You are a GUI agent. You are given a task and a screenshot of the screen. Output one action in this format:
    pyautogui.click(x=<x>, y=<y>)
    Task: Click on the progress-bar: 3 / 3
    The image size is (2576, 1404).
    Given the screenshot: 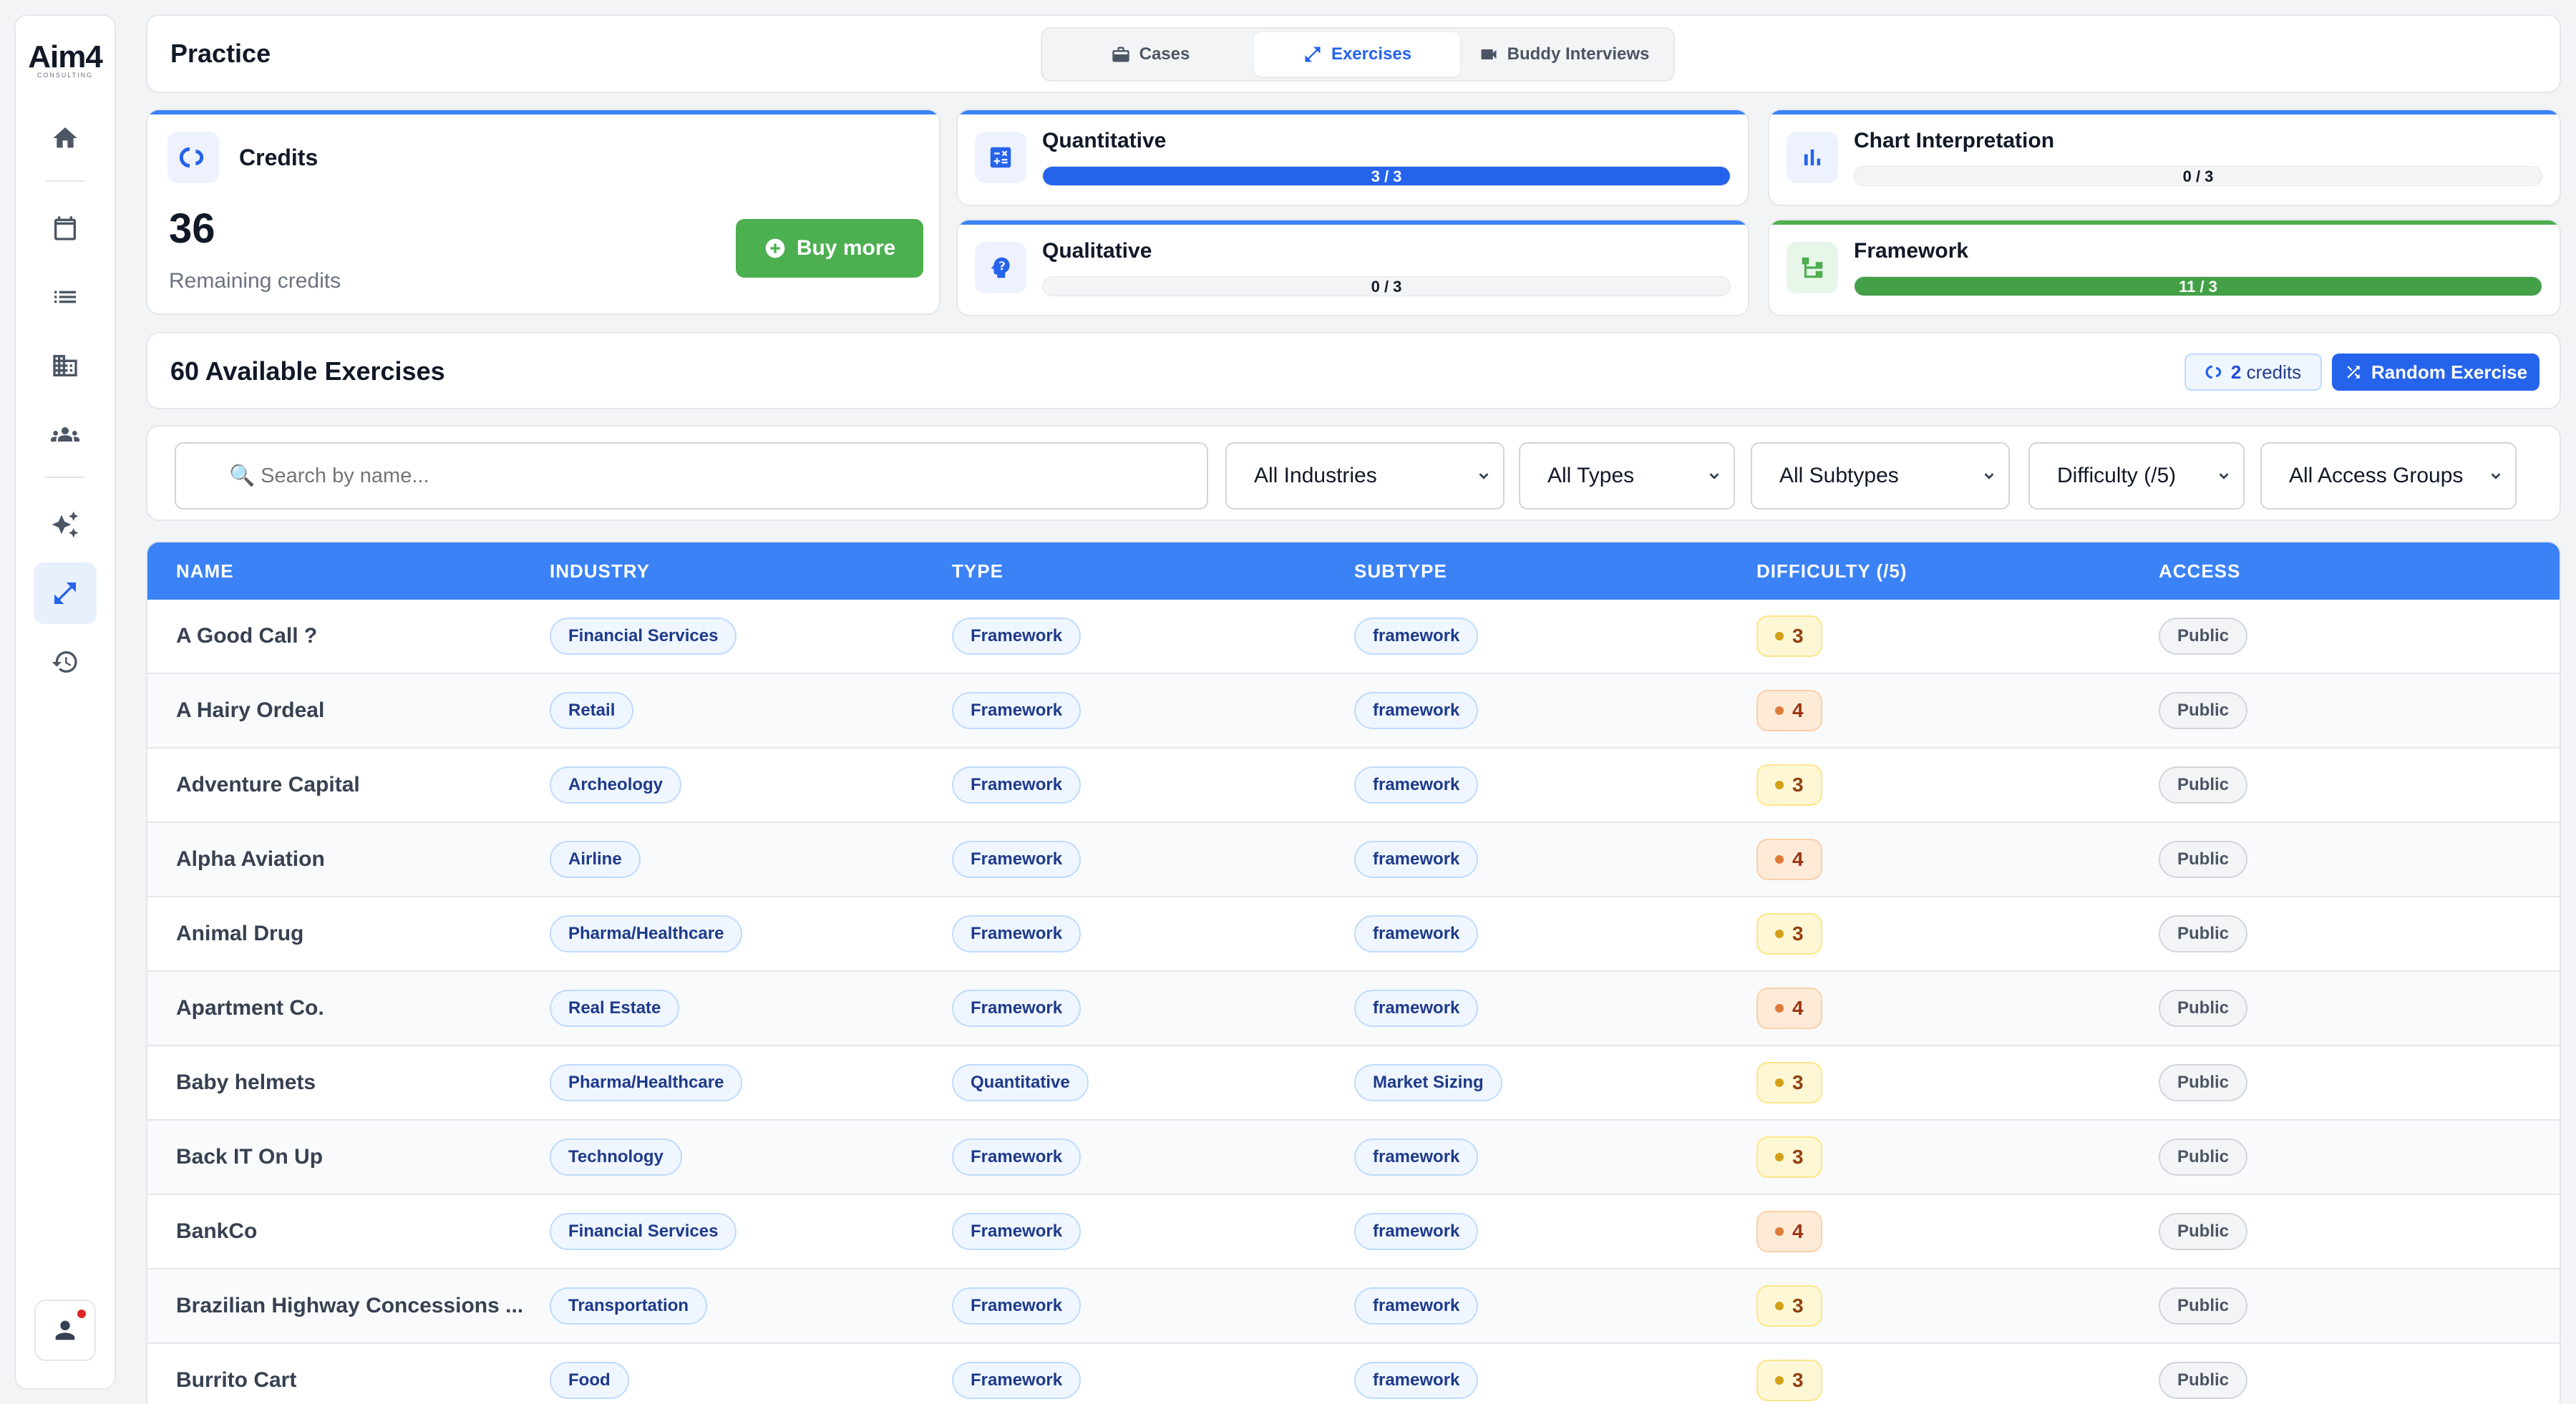 What is the action you would take?
    pyautogui.click(x=1386, y=176)
    